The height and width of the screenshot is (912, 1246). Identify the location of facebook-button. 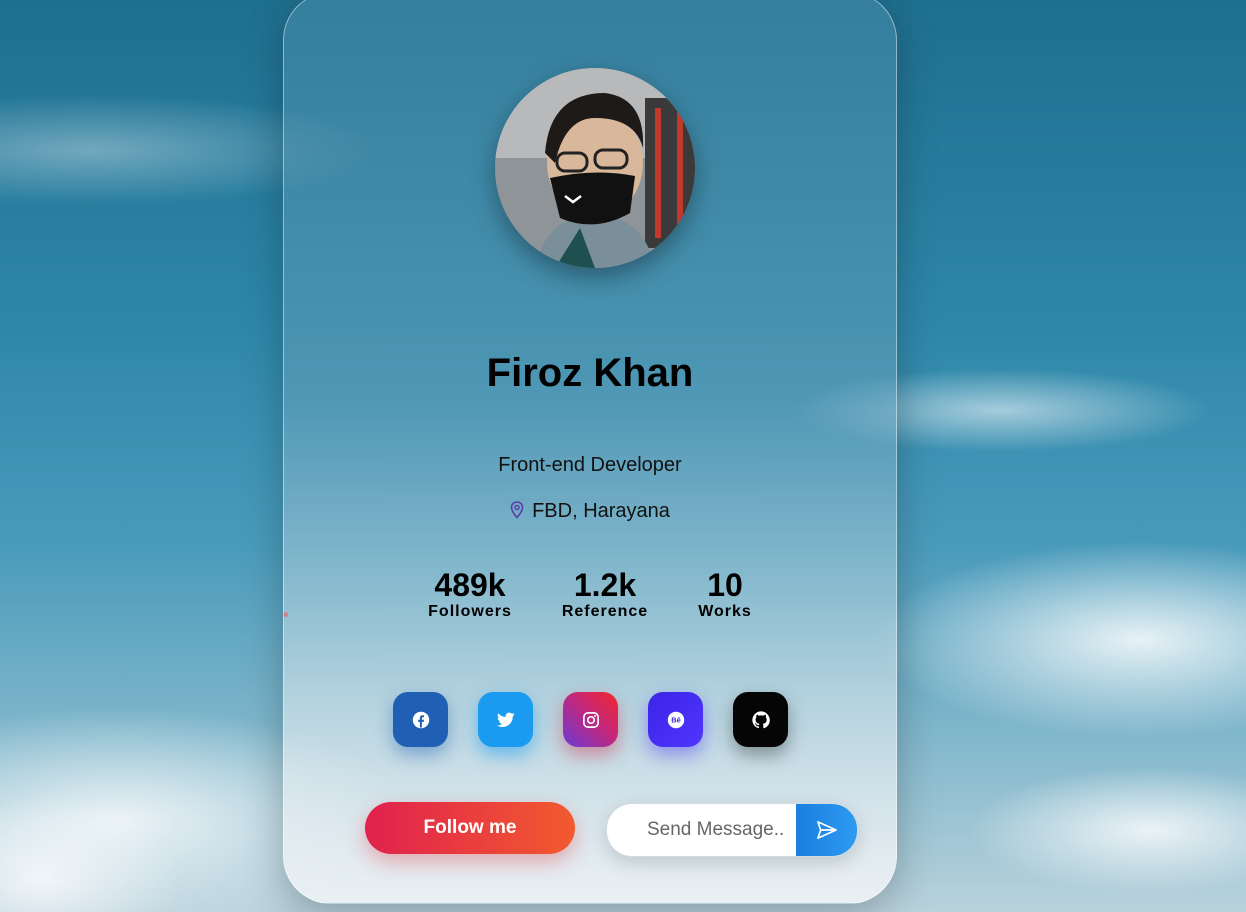
(420, 719).